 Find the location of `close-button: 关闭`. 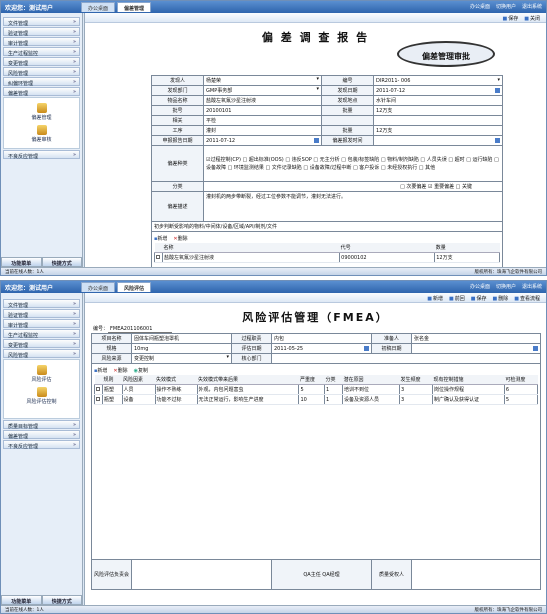

close-button: 关闭 is located at coordinates (532, 18).